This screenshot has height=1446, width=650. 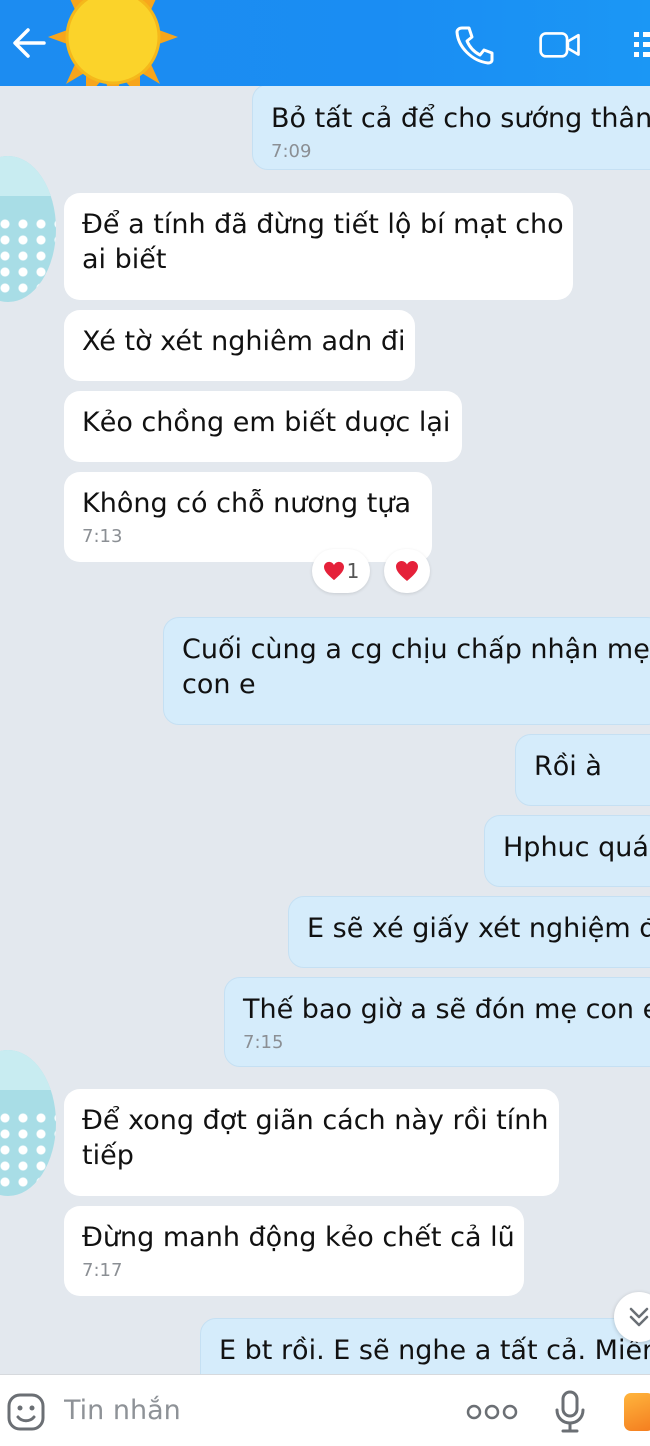 I want to click on message-text: Để xong đợt giãn cách này rồi tính, so click(x=315, y=1120).